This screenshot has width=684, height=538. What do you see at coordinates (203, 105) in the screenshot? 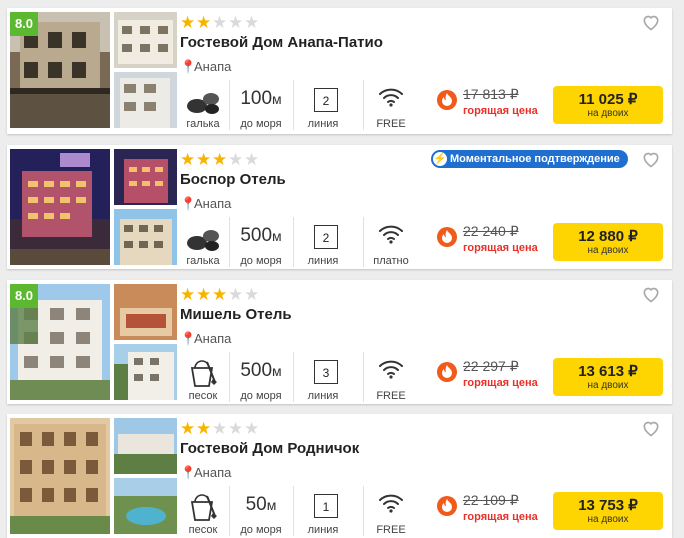
I see `beach-type: галька` at bounding box center [203, 105].